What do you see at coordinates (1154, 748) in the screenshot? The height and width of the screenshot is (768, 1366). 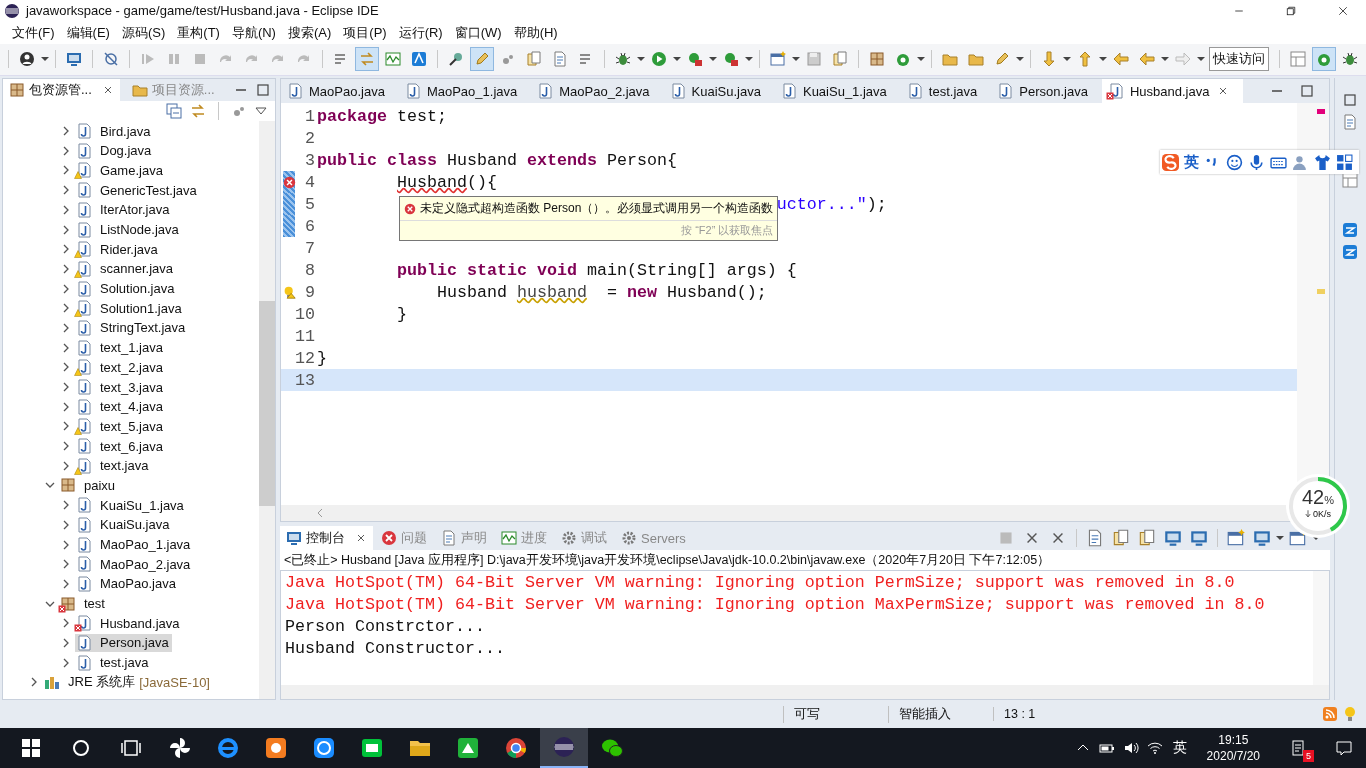 I see `wifi-icon` at bounding box center [1154, 748].